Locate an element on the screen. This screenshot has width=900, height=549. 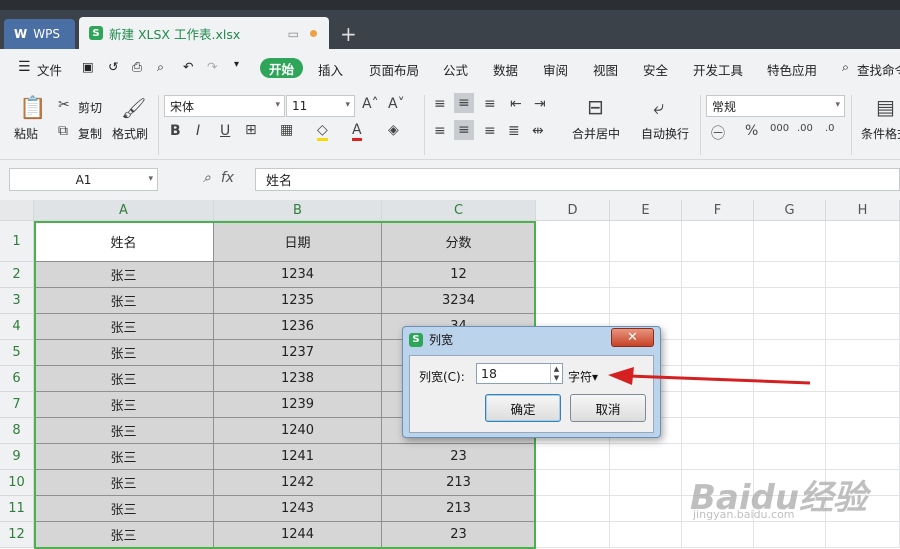
underline-icon: U is located at coordinates (225, 131).